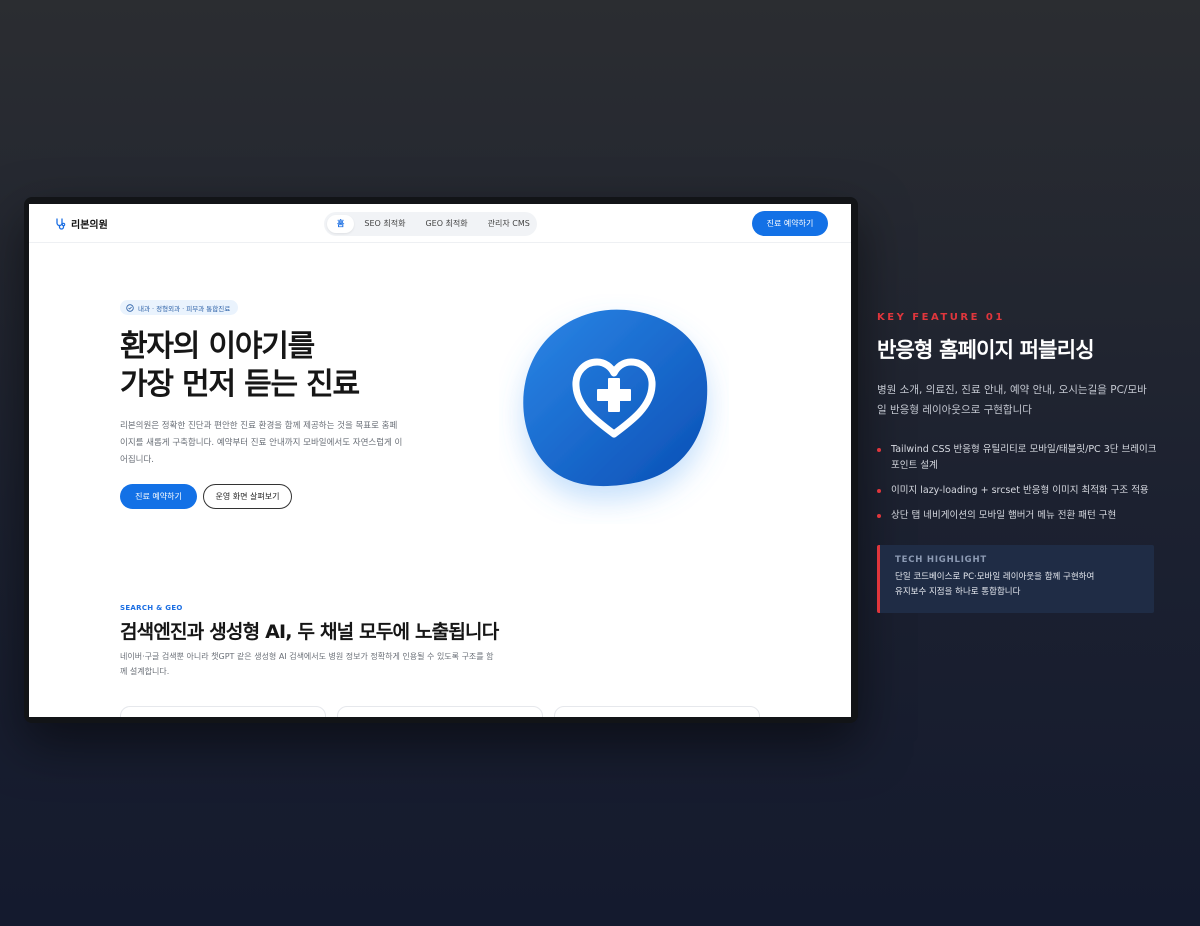  I want to click on site-logo: 리본의원, so click(81, 223).